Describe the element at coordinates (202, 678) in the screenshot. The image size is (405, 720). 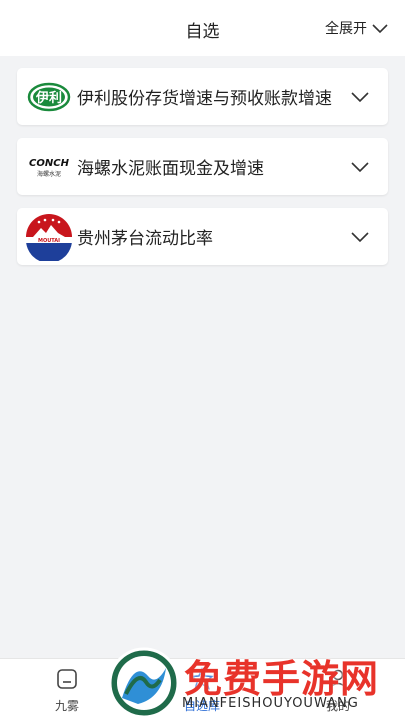
I see `star-icon` at that location.